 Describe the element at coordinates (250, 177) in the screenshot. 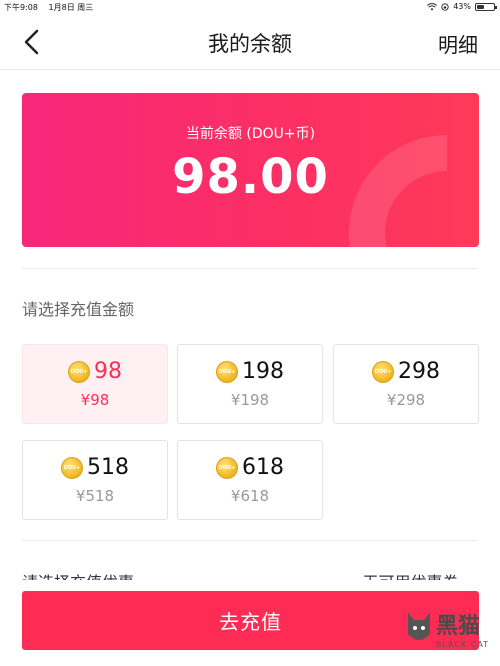

I see `balance-value: 98.00` at that location.